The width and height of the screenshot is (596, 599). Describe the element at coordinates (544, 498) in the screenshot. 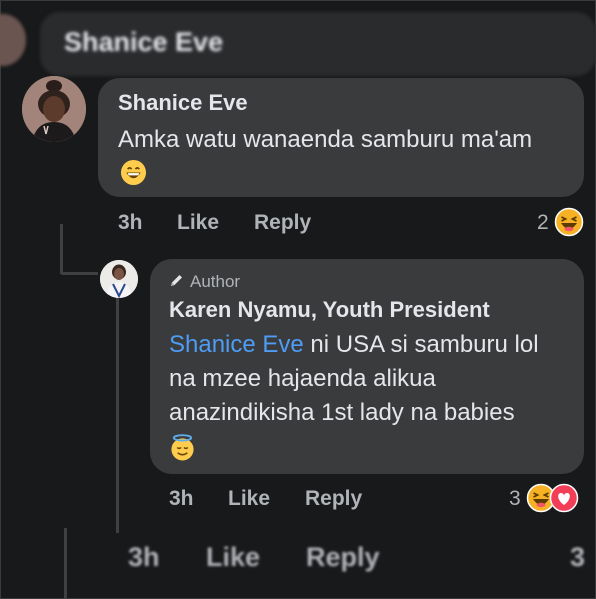

I see `reply-reactions: 3` at that location.